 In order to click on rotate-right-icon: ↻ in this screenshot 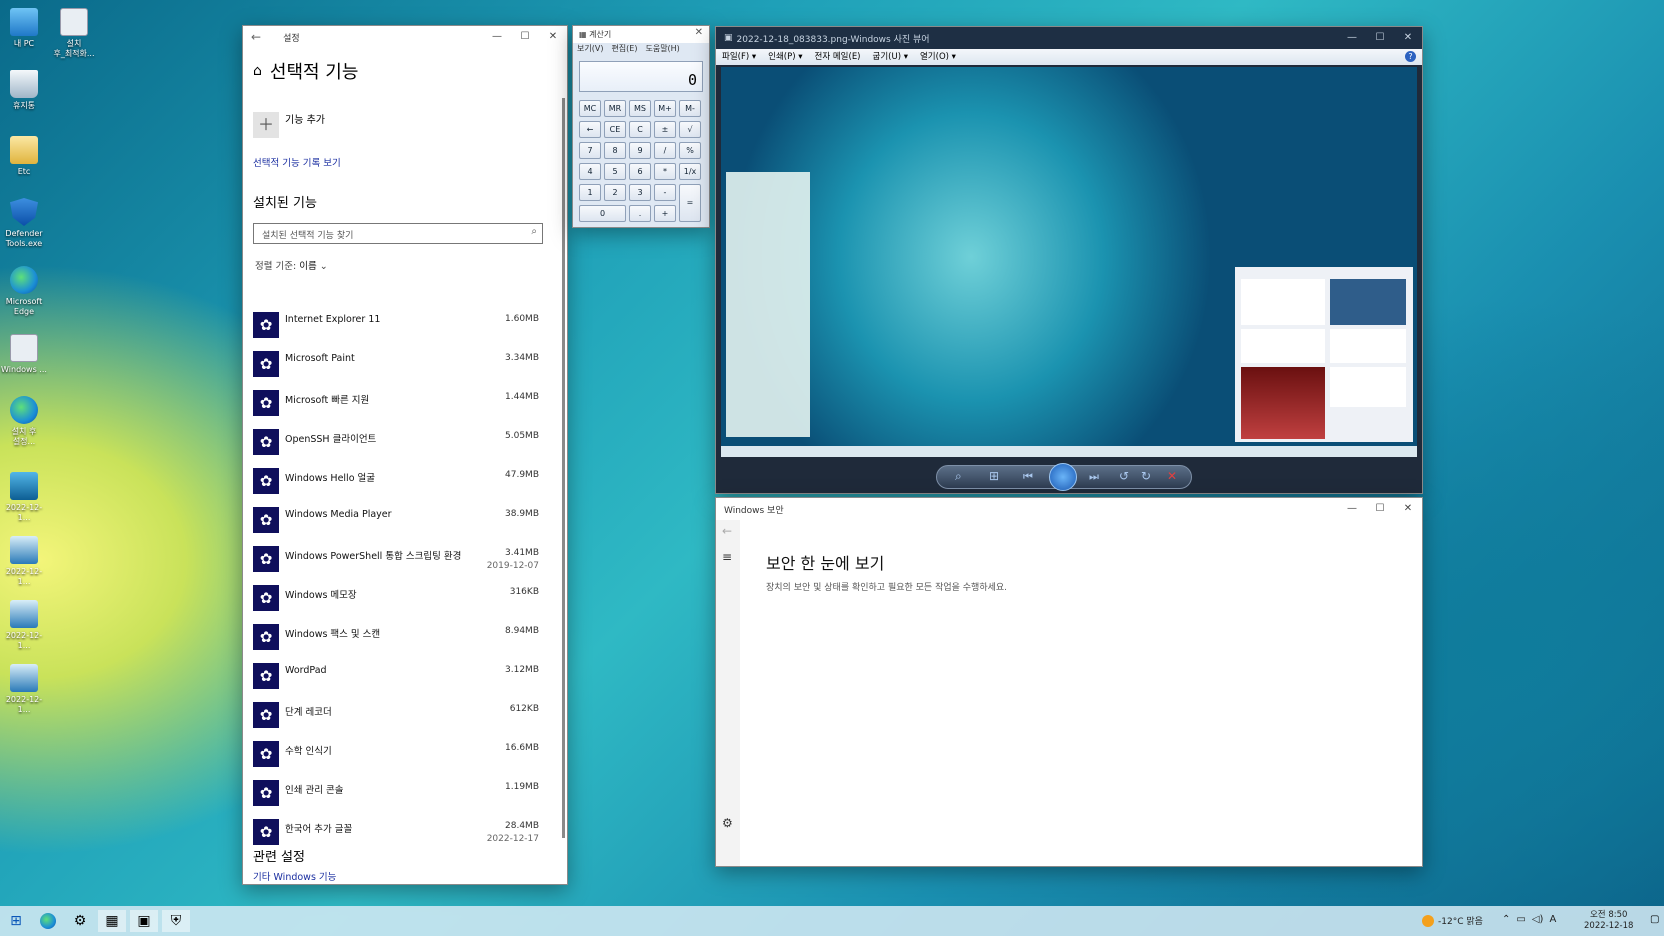, I will do `click(1146, 476)`.